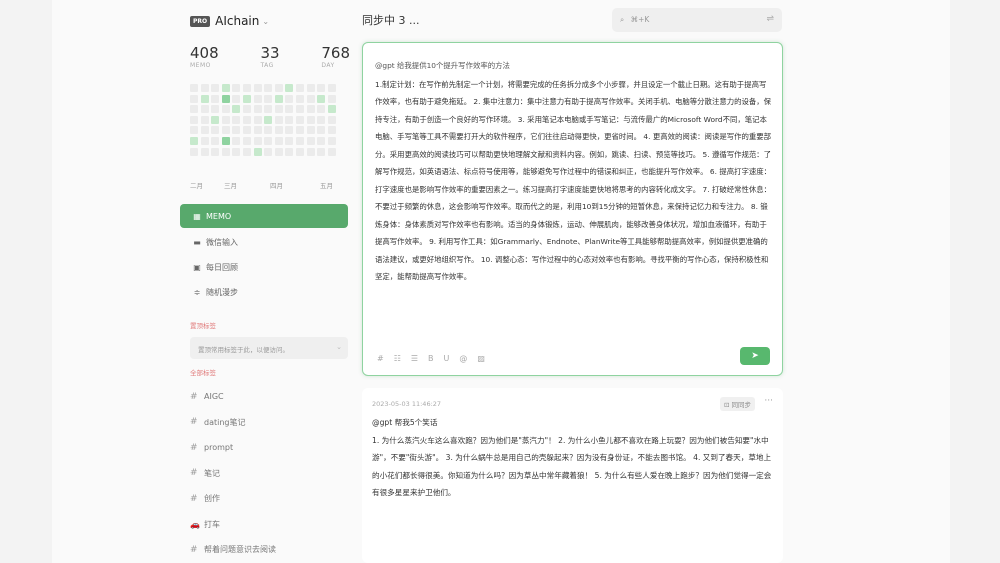  Describe the element at coordinates (229, 21) in the screenshot. I see `brand-switcher: PRO AIchain ⌄` at that location.